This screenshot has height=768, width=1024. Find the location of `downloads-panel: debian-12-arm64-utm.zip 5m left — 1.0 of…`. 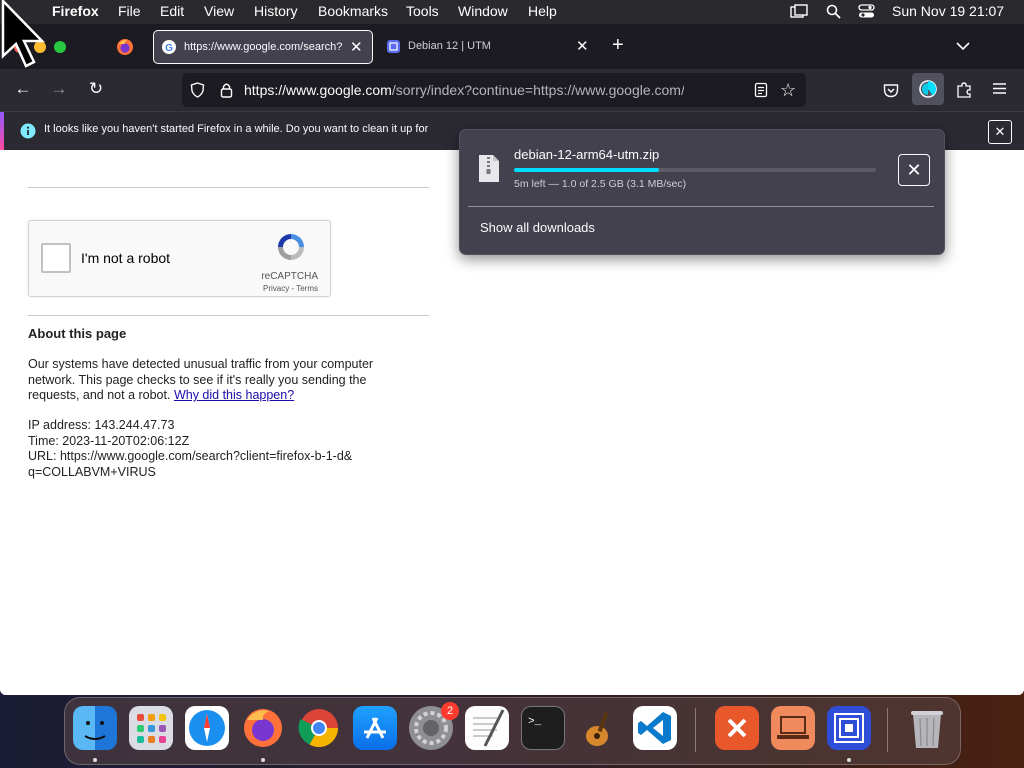

downloads-panel: debian-12-arm64-utm.zip 5m left — 1.0 of… is located at coordinates (702, 192).